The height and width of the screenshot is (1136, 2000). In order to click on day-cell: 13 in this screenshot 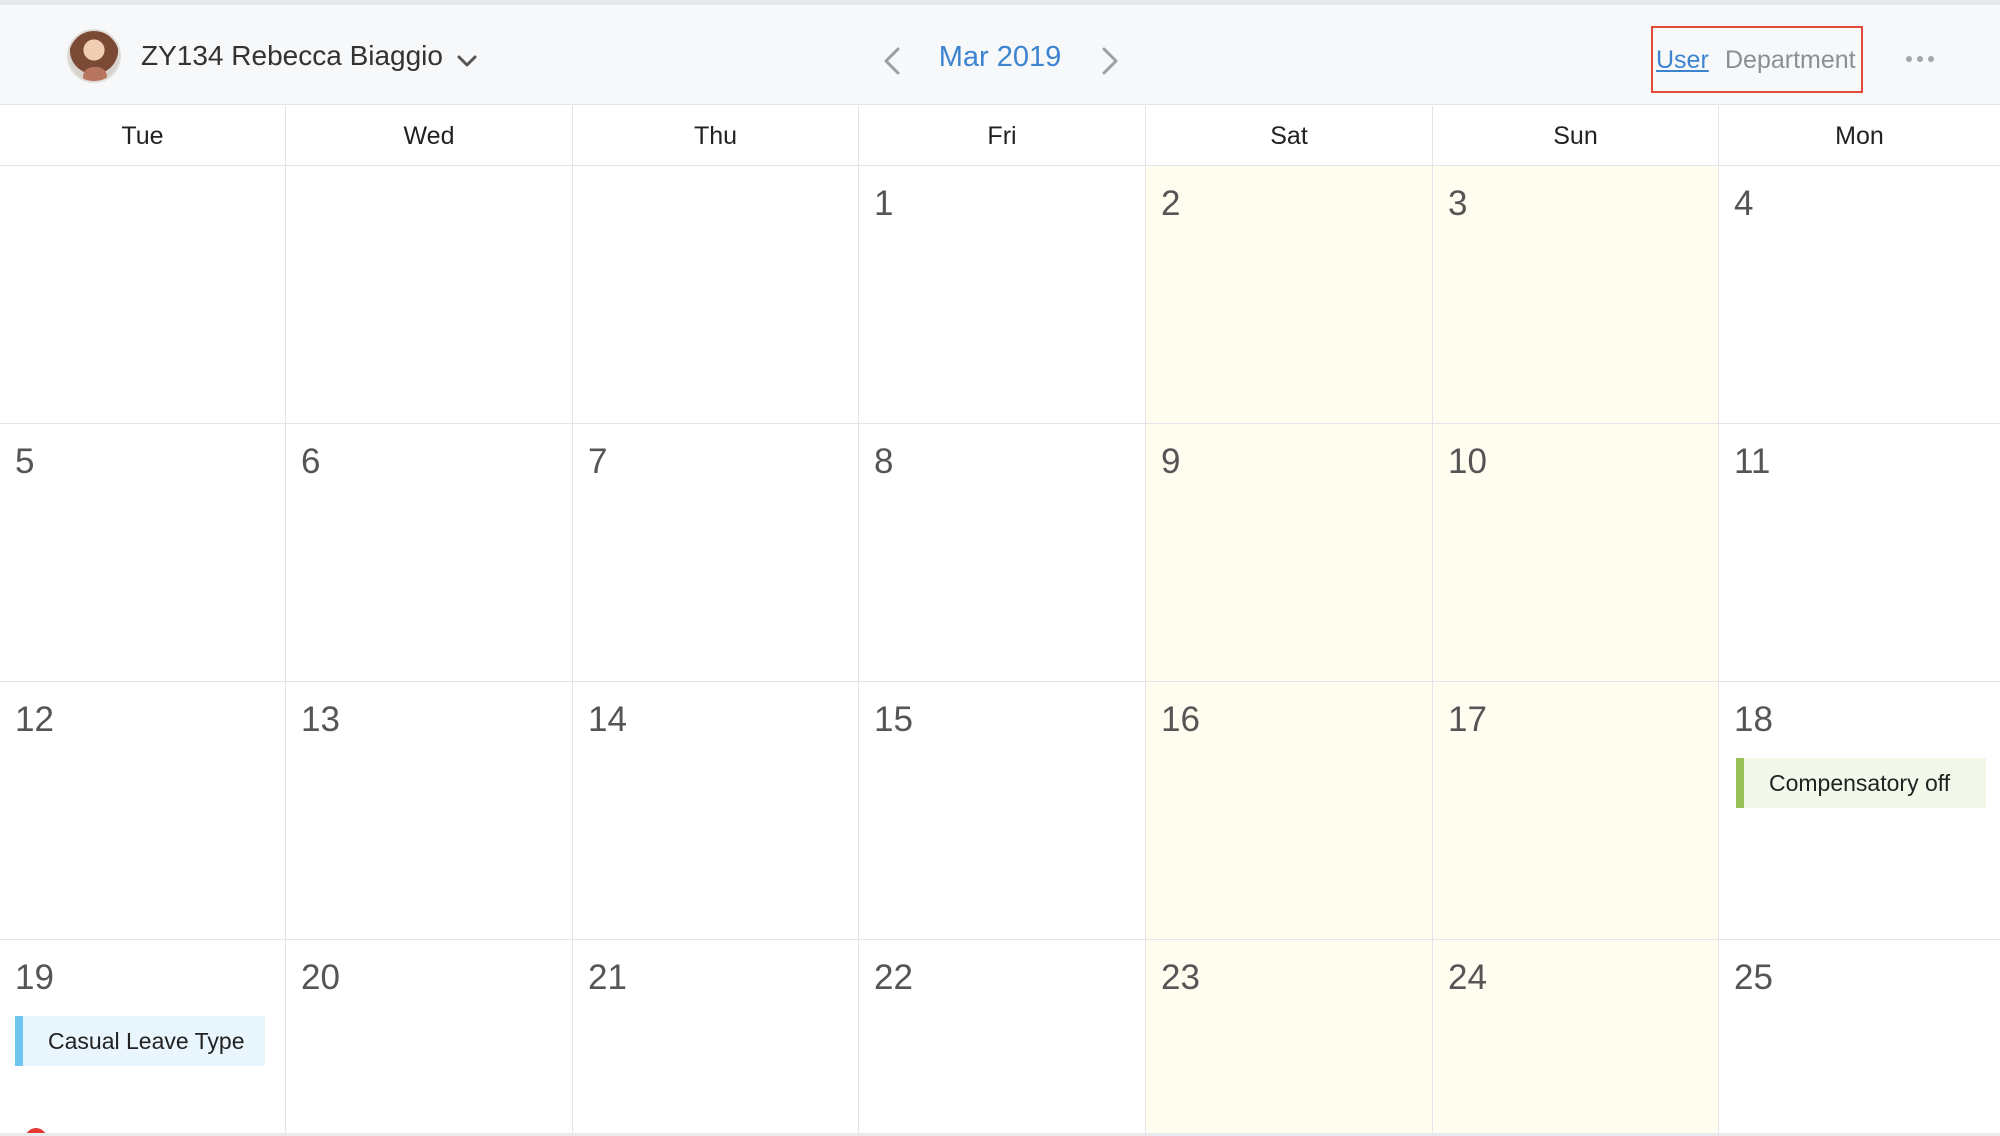, I will do `click(429, 811)`.